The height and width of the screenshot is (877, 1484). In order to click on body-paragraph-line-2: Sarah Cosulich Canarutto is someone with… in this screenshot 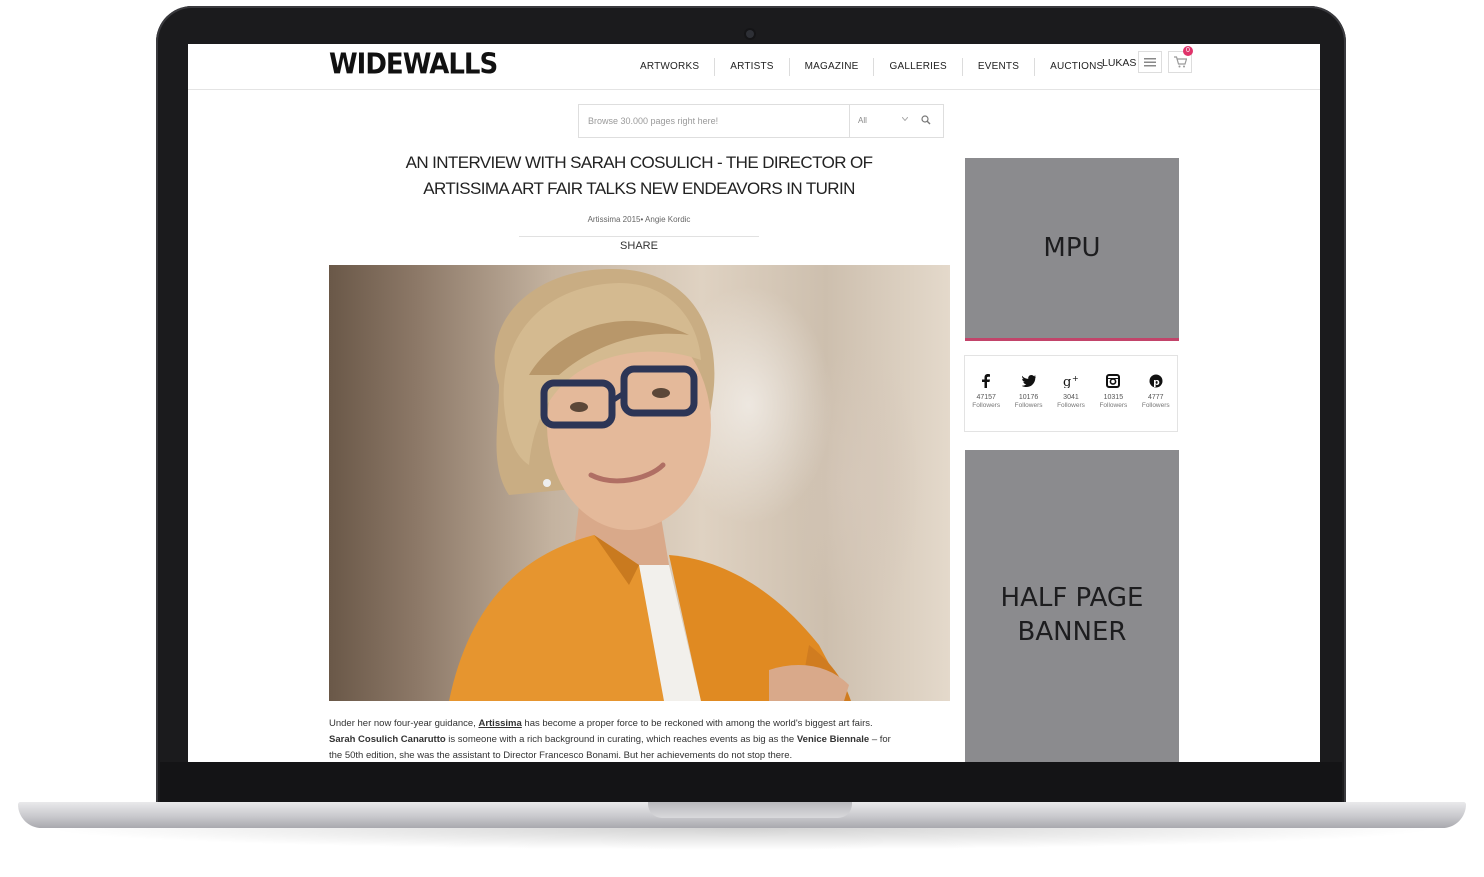, I will do `click(641, 740)`.